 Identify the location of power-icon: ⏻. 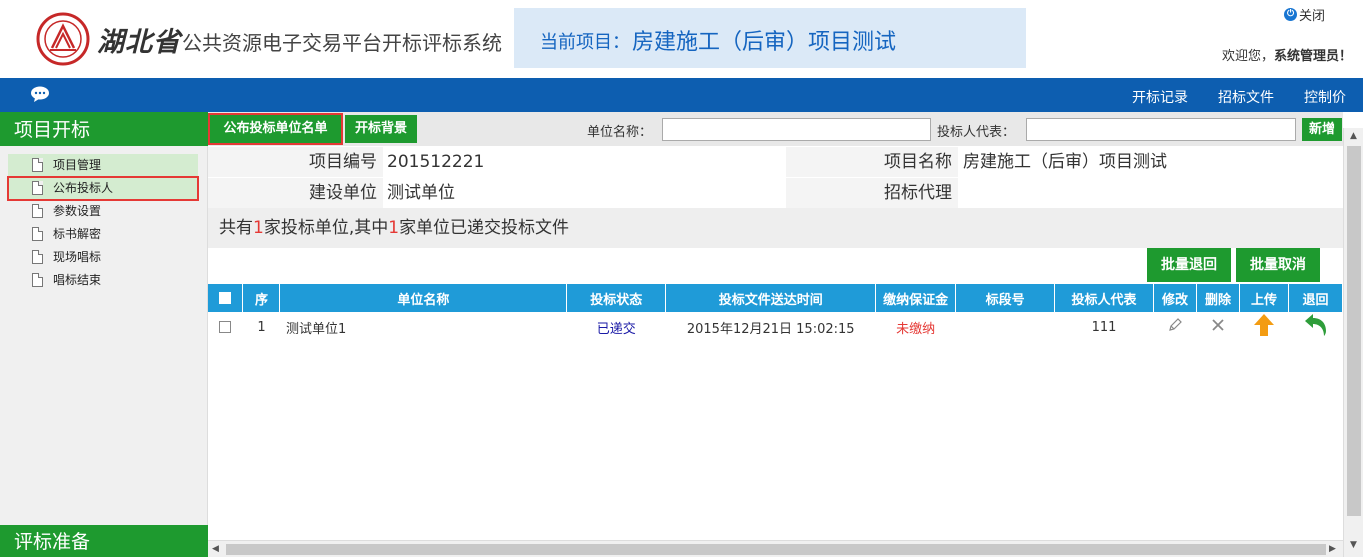
(1290, 14).